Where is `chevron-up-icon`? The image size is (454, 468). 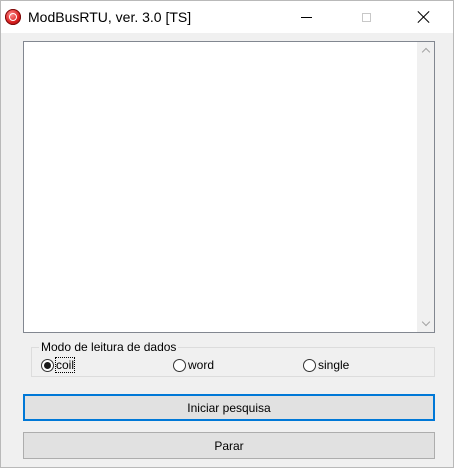 chevron-up-icon is located at coordinates (425, 52).